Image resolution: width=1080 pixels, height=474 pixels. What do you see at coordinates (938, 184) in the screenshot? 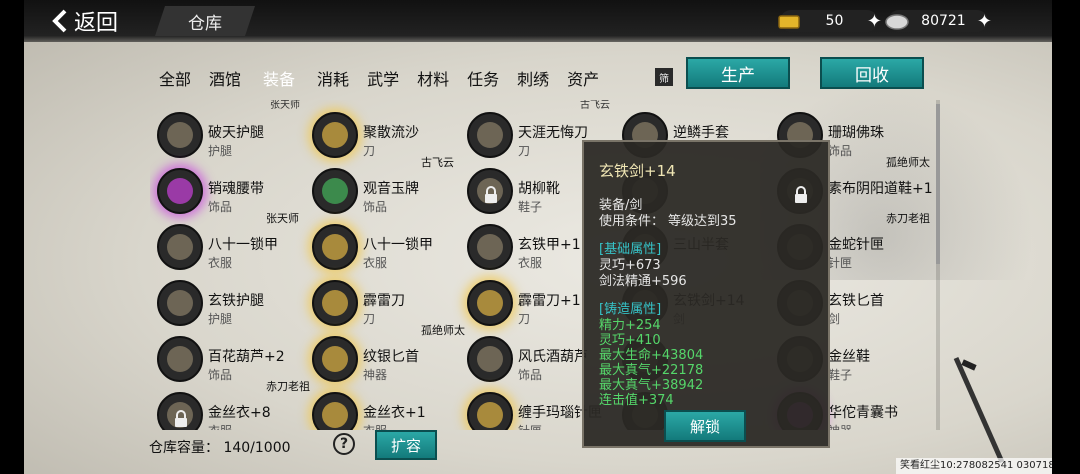
I see `scroll-thumb` at bounding box center [938, 184].